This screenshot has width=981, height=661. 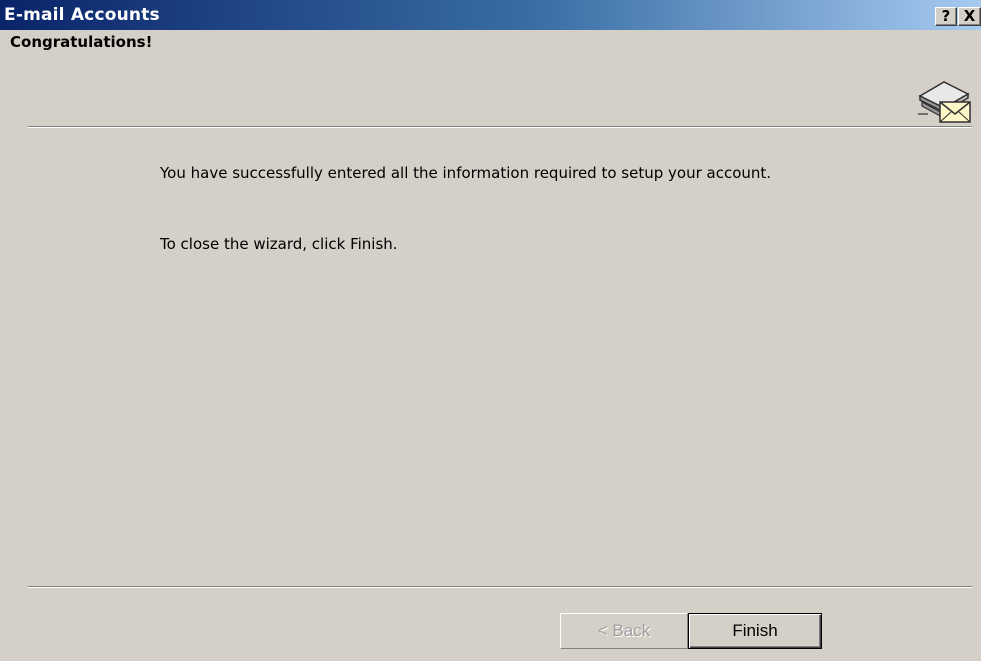 I want to click on title-bar: E-mail Accounts ? X, so click(x=490, y=15).